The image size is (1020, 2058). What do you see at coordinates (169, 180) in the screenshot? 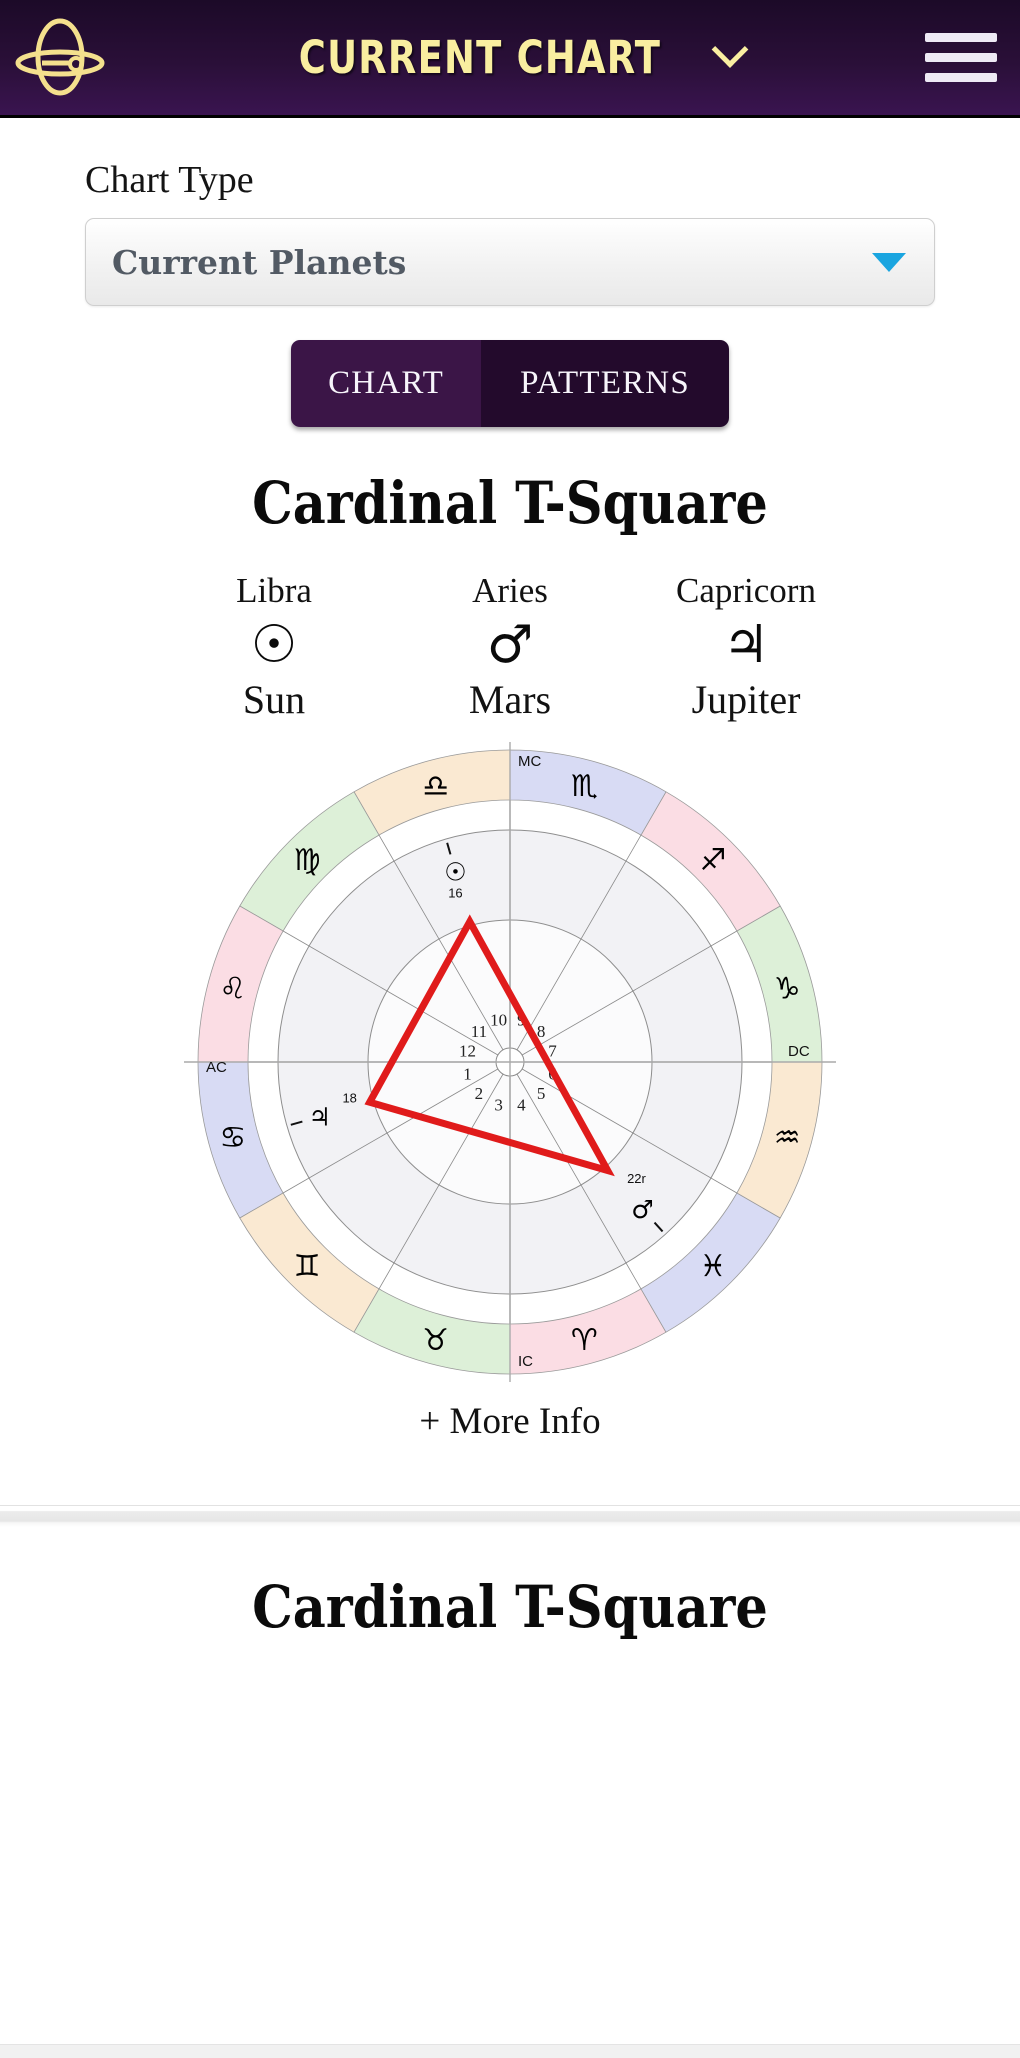
I see `chart-type-label: Chart Type` at bounding box center [169, 180].